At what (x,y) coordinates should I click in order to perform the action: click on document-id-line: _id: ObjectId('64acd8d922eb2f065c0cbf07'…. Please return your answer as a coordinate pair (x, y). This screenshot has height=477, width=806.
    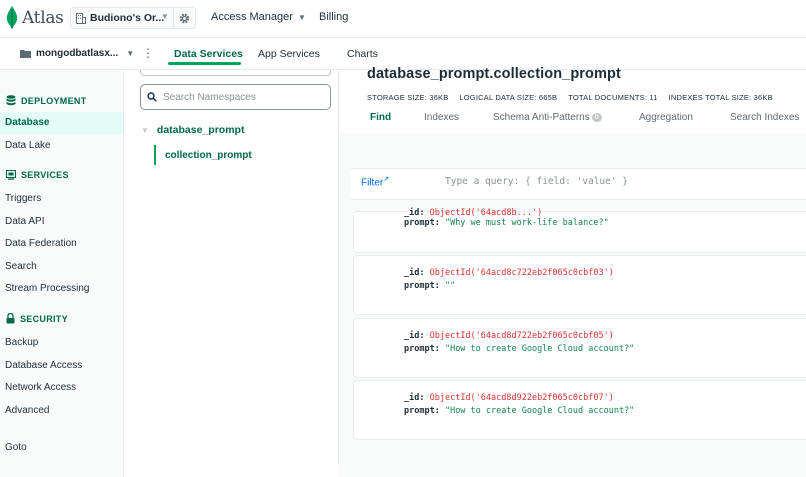
    Looking at the image, I should click on (509, 398).